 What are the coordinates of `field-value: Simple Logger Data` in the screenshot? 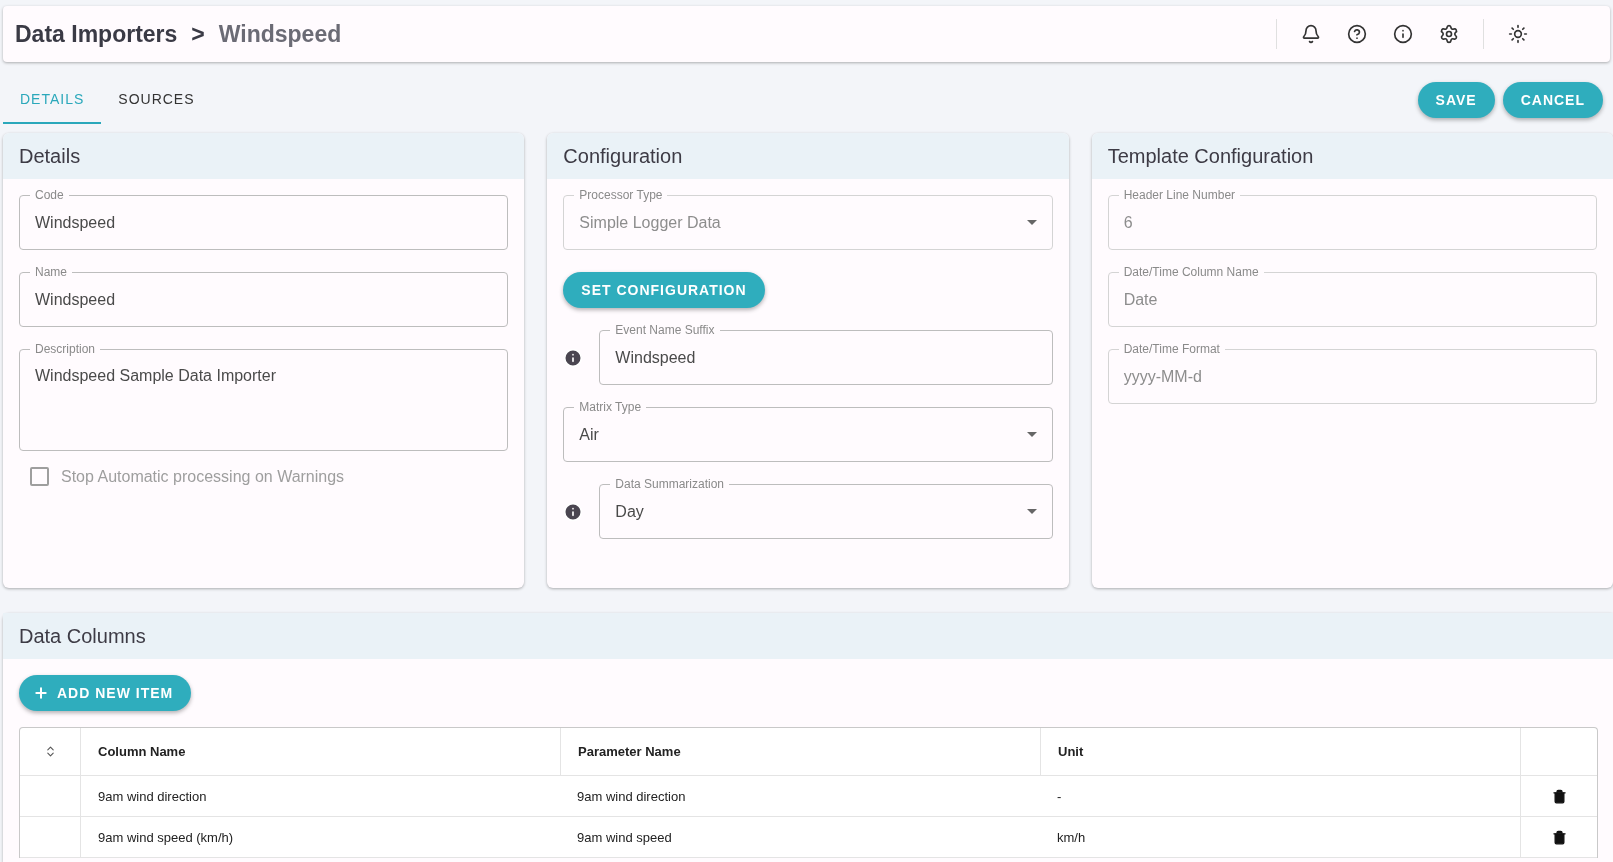 It's located at (650, 222).